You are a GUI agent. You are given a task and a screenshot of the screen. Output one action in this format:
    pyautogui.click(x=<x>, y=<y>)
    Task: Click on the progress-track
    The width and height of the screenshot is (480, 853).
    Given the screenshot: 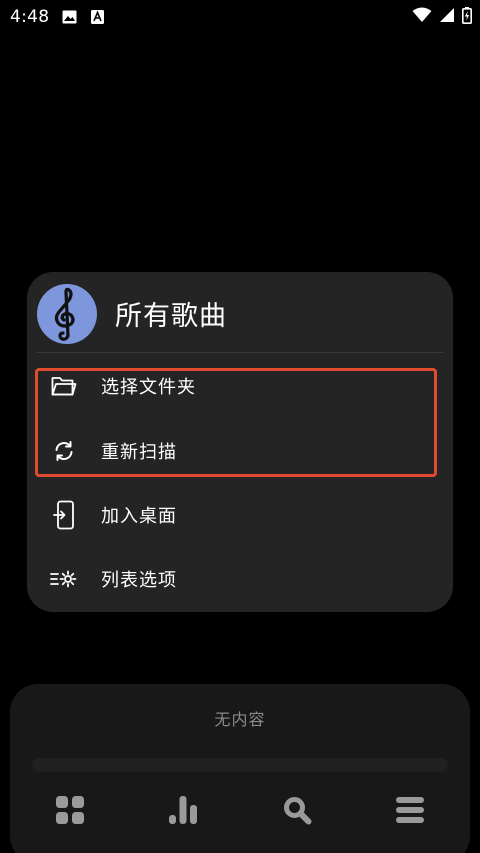 What is the action you would take?
    pyautogui.click(x=240, y=765)
    